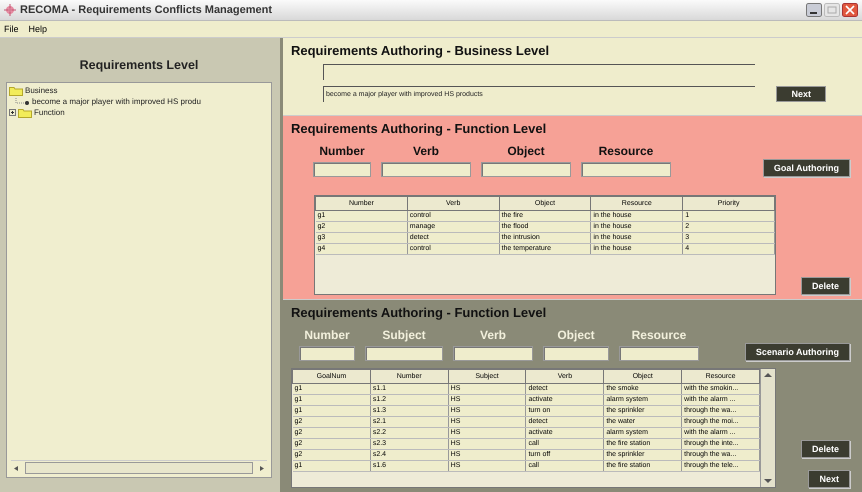  Describe the element at coordinates (139, 65) in the screenshot. I see `panel-title: Requirements Level` at that location.